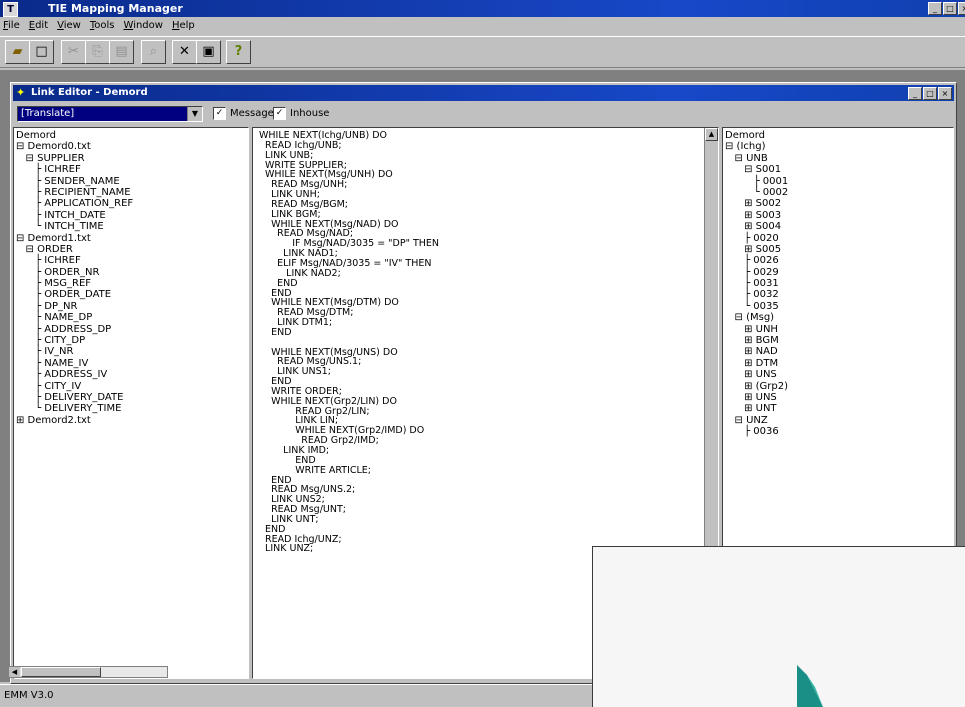 The width and height of the screenshot is (965, 707). Describe the element at coordinates (74, 146) in the screenshot. I see `tree-node: ⊟ Demord0.txt` at that location.